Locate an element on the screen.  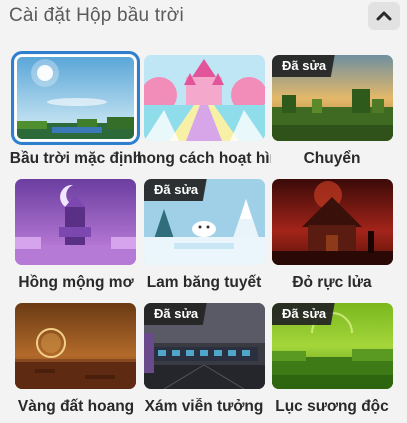
skybox-label-wasteland-gold: Vàng đất hoang is located at coordinates (76, 406).